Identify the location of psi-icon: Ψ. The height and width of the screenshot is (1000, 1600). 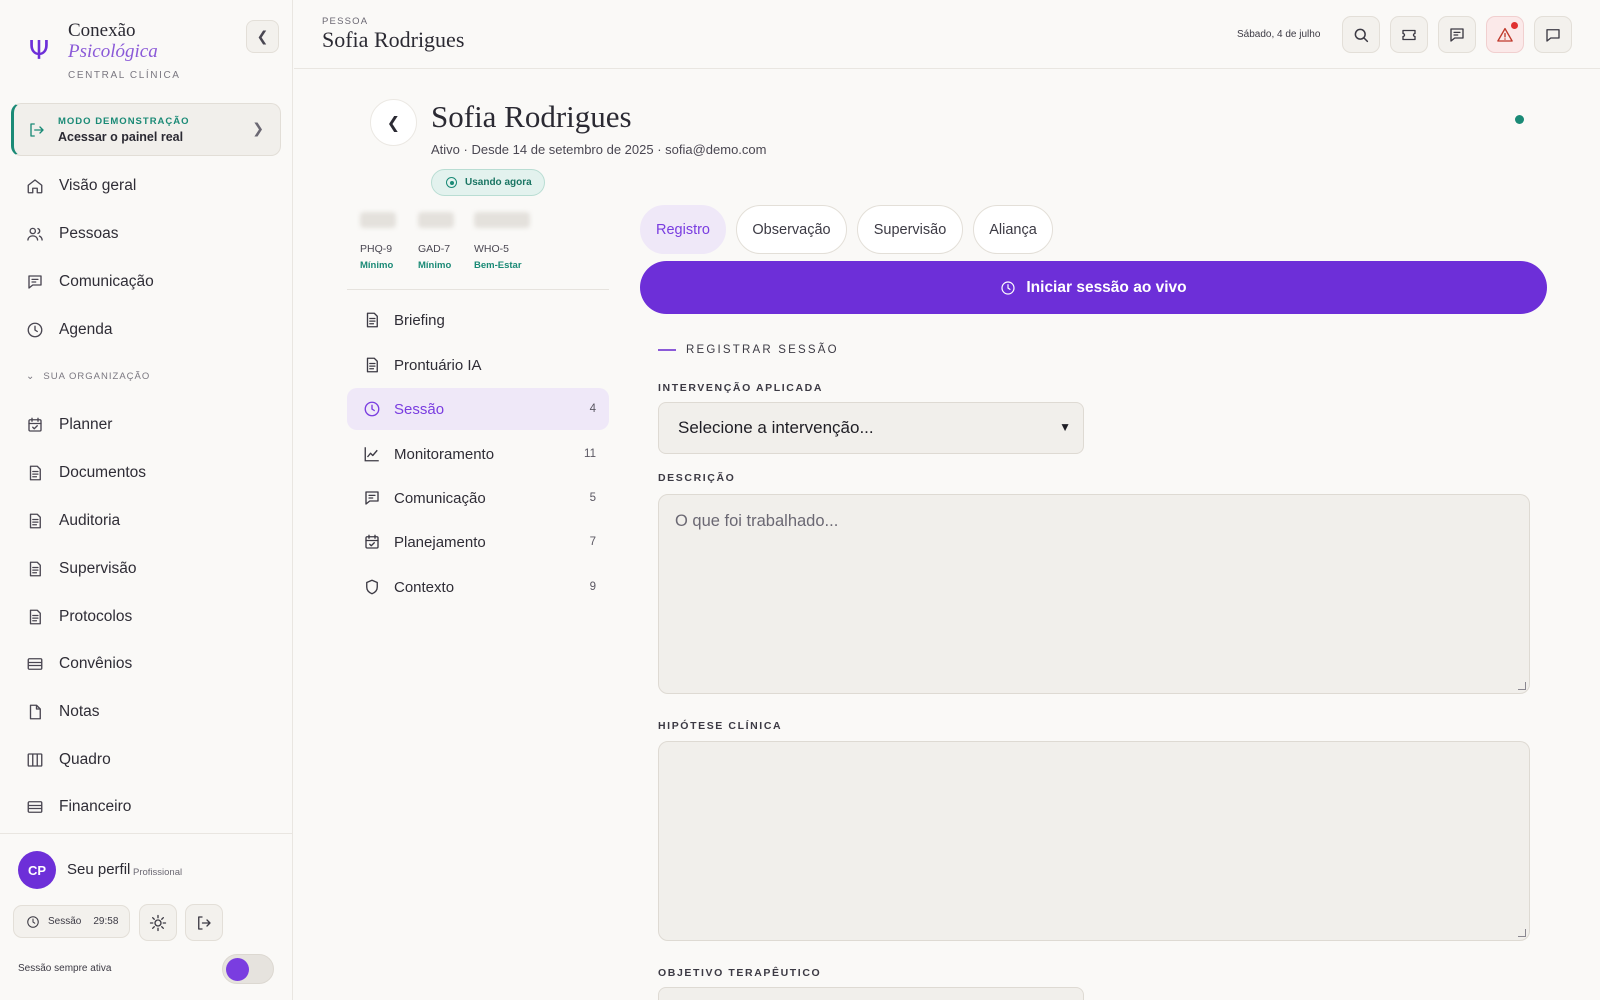
(39, 51).